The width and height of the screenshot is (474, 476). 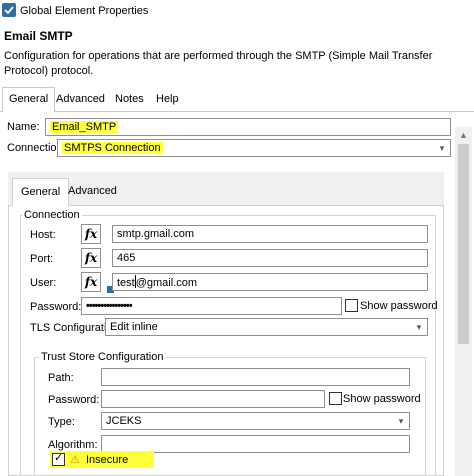 What do you see at coordinates (226, 189) in the screenshot?
I see `inner-tab-bar: General Advanced` at bounding box center [226, 189].